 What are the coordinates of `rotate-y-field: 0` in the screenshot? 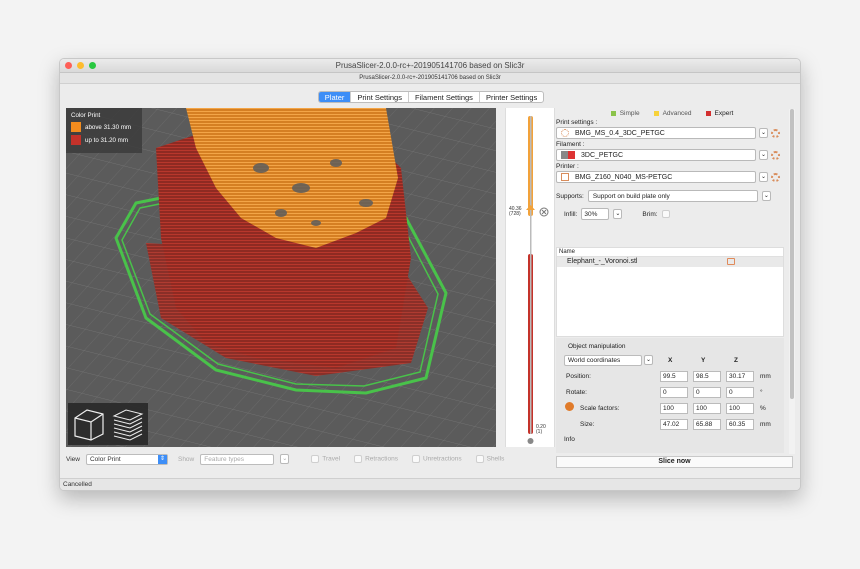 It's located at (707, 392).